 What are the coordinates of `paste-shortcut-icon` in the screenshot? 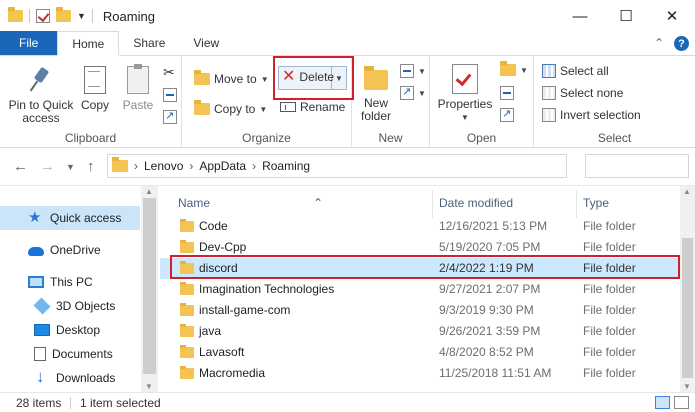 It's located at (170, 116).